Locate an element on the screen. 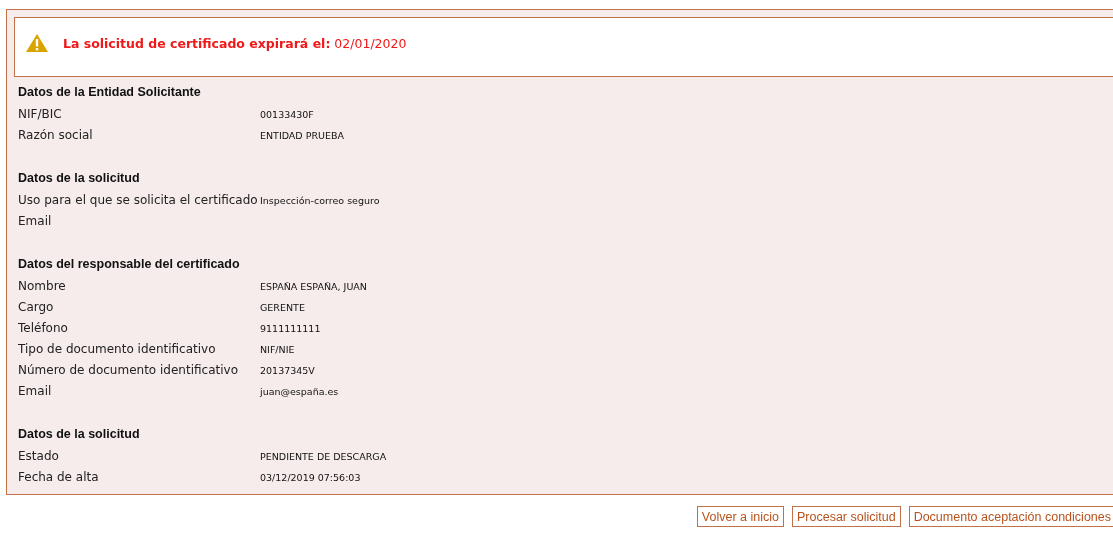  field-label: Tipo de documento identificativo is located at coordinates (117, 349).